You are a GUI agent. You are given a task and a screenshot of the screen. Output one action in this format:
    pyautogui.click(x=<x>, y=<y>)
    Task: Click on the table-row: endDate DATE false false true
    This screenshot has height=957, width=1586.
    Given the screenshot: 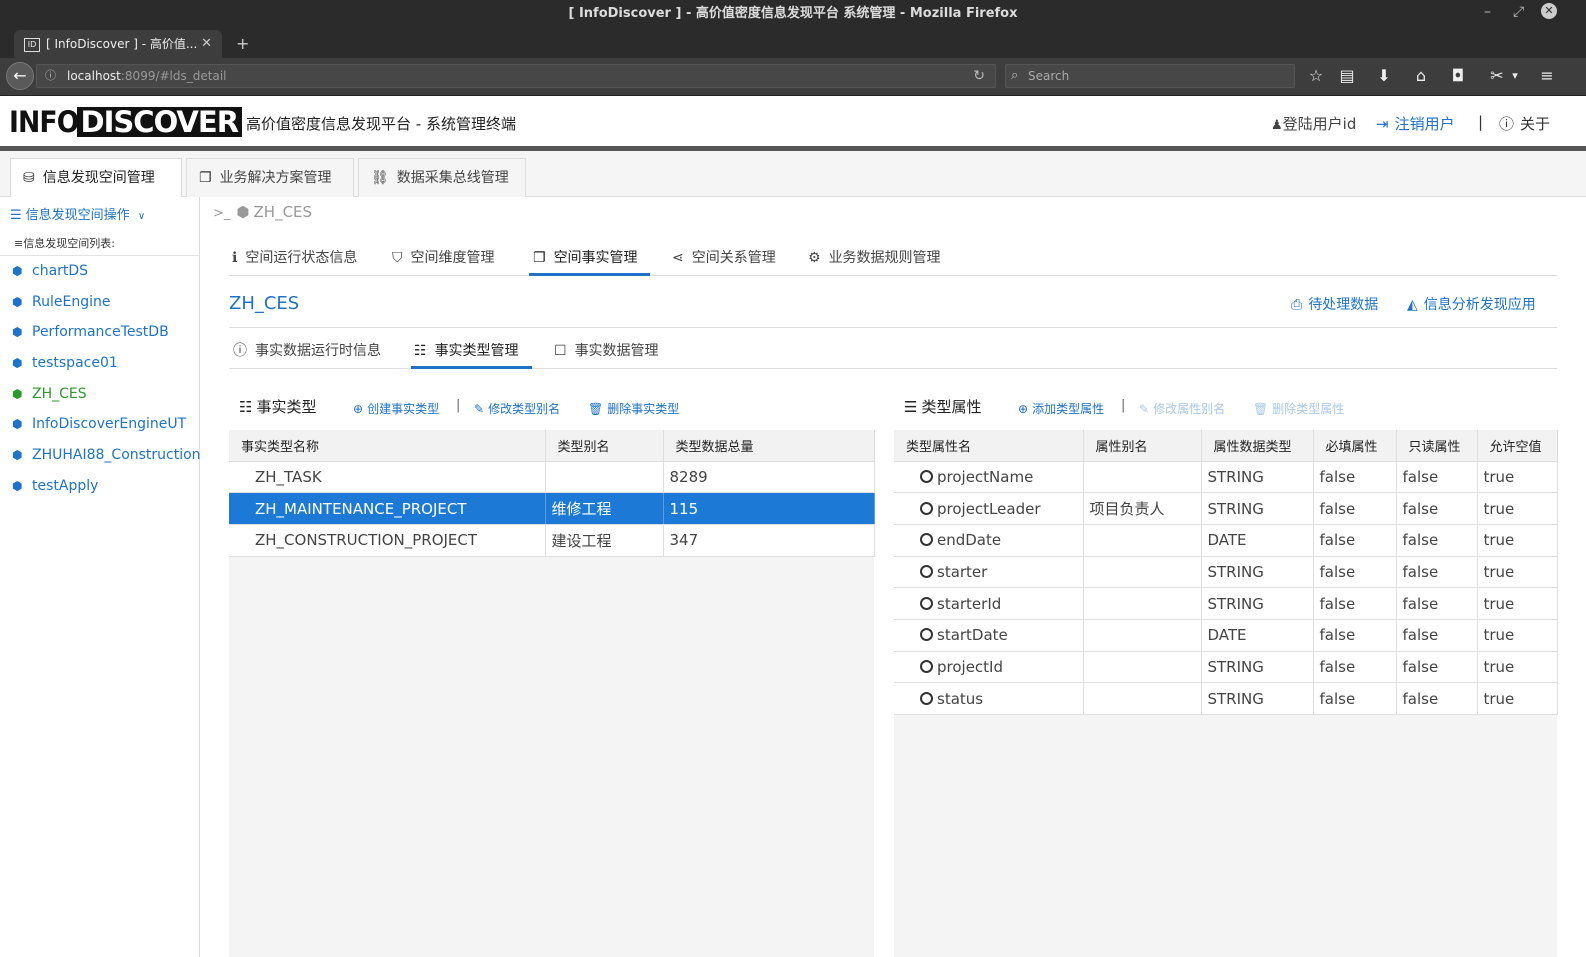 What is the action you would take?
    pyautogui.click(x=1226, y=540)
    